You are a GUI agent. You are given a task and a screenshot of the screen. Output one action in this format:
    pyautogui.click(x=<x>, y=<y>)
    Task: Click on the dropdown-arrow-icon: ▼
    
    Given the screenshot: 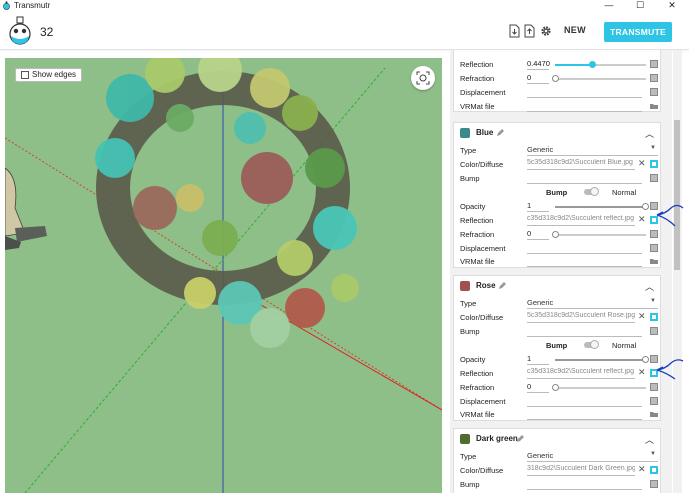 What is the action you would take?
    pyautogui.click(x=653, y=454)
    